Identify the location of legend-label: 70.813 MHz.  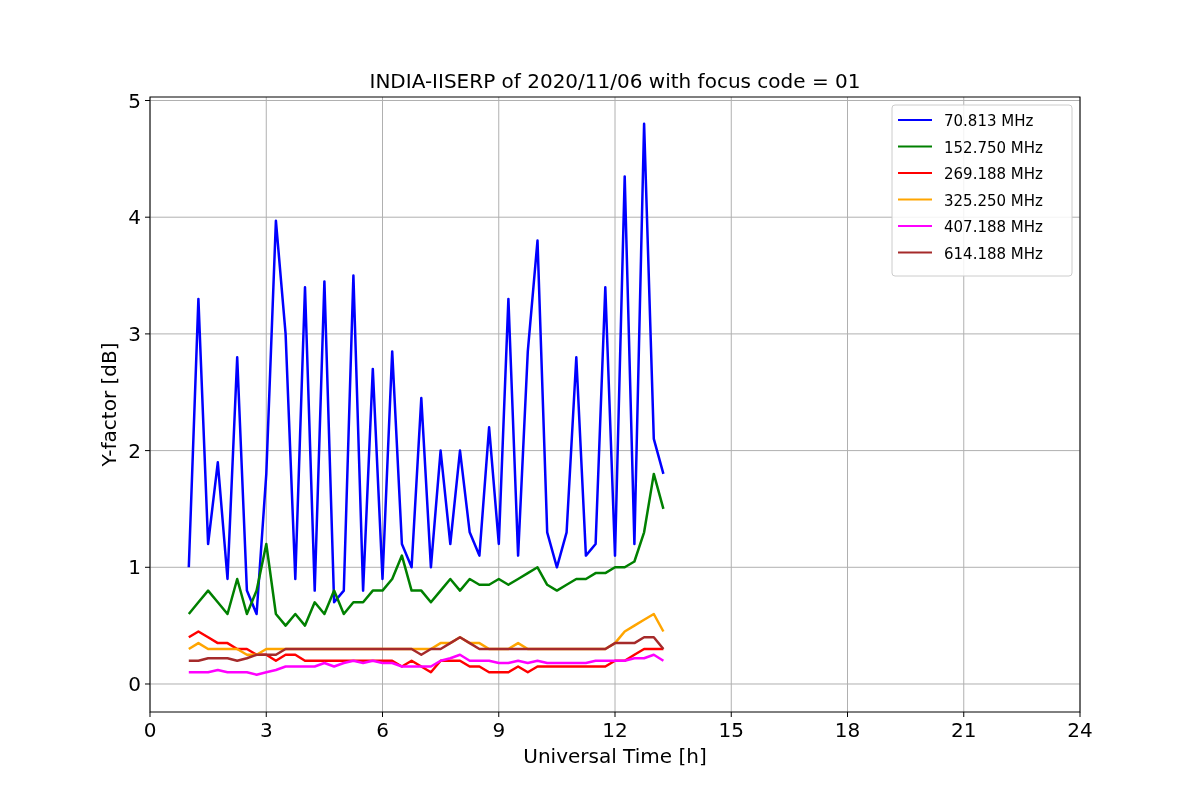
(989, 121).